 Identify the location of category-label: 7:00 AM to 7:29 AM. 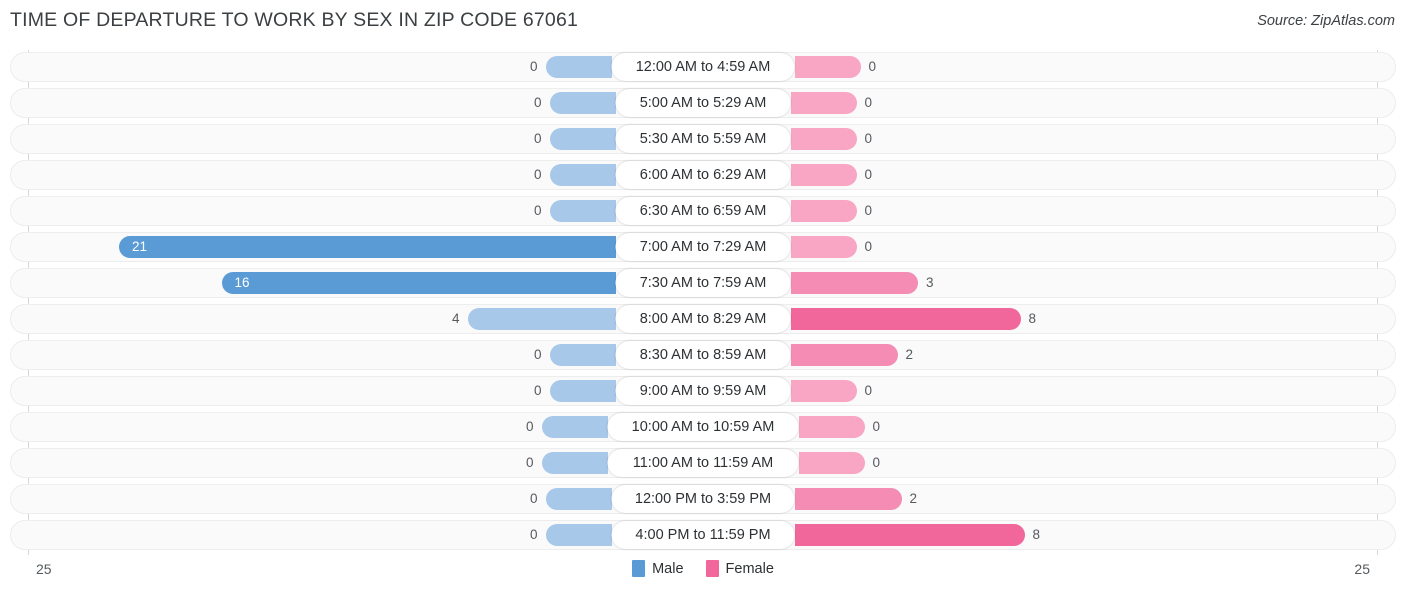
(703, 247).